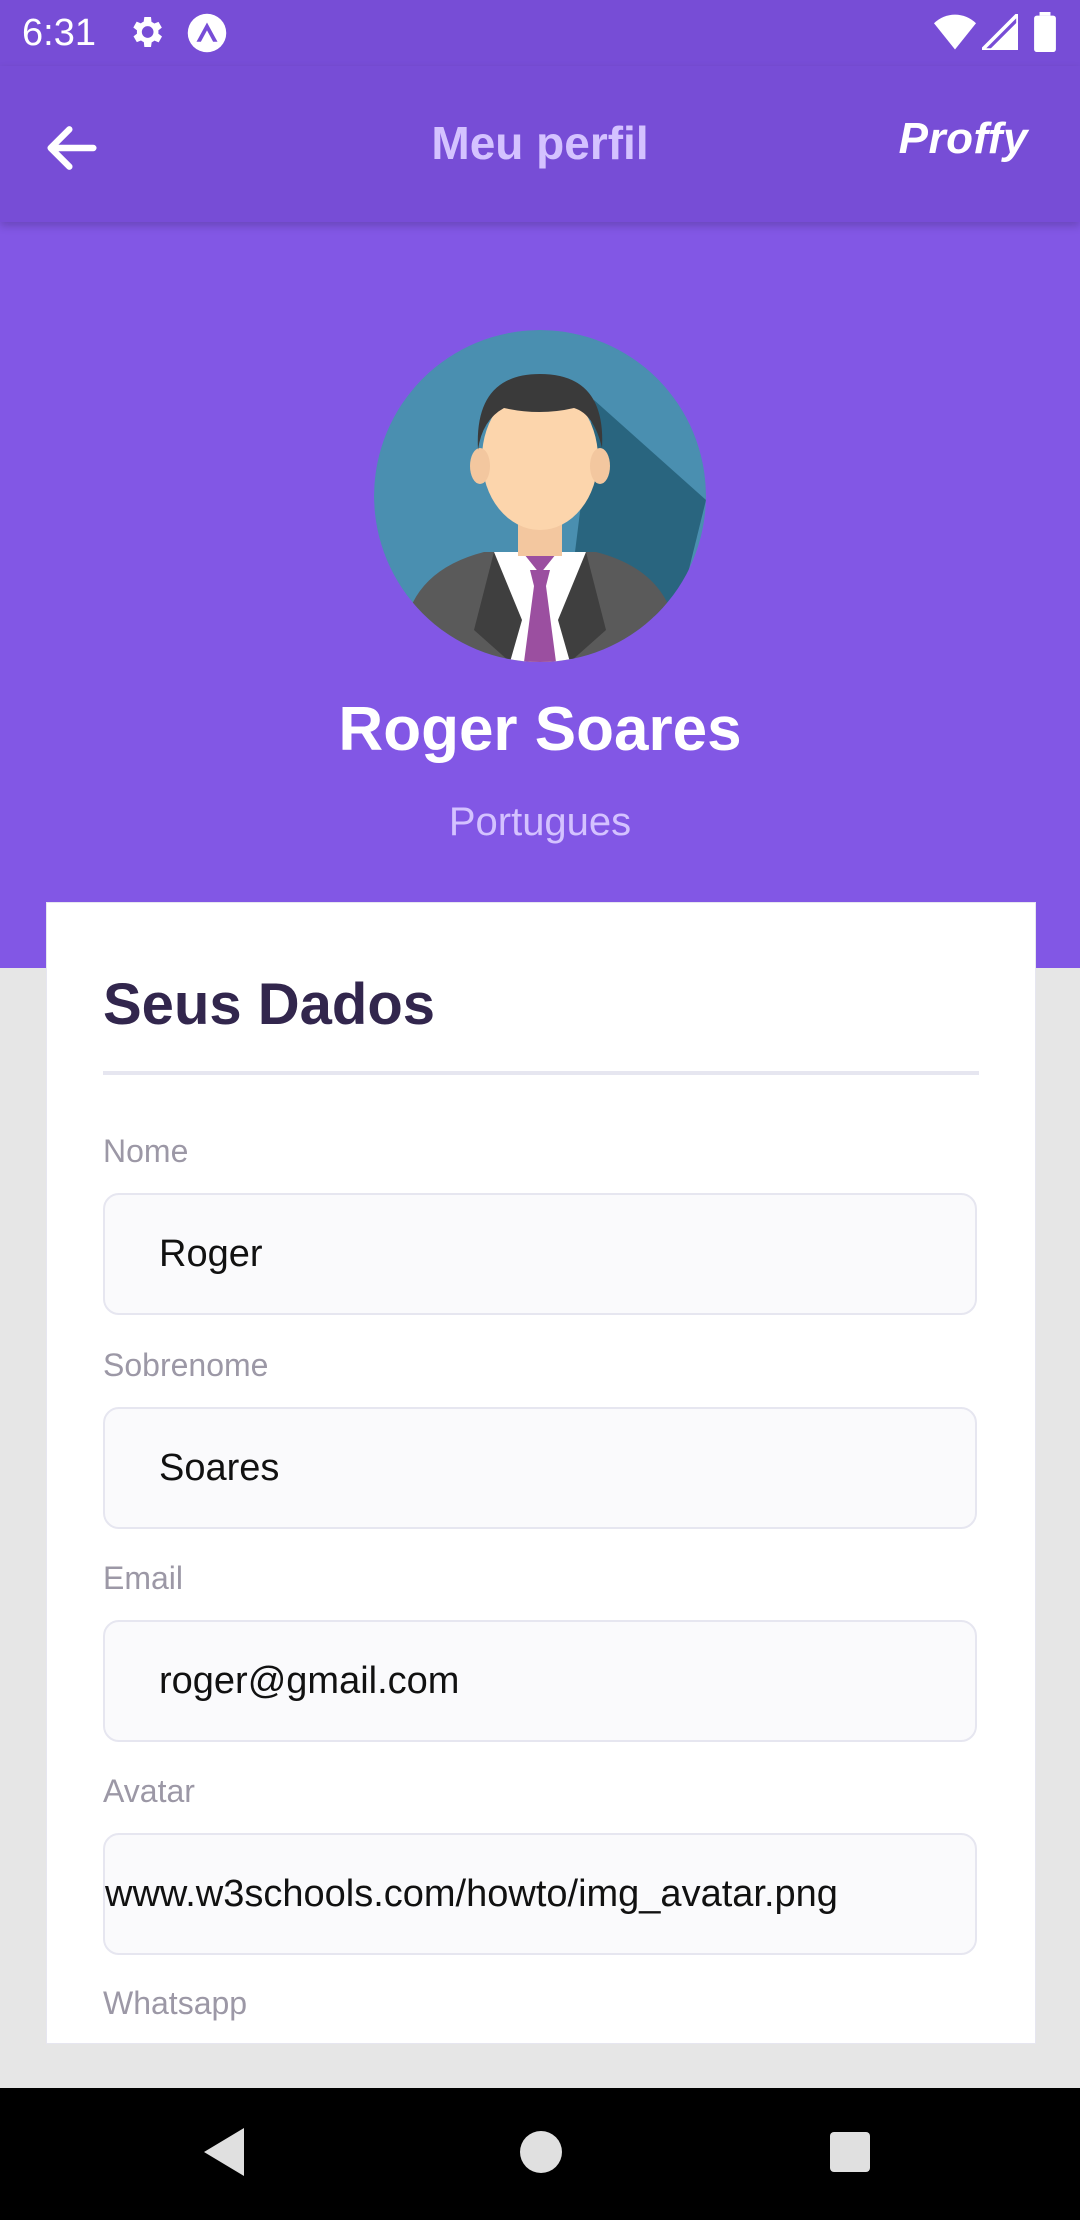 The image size is (1080, 2220). What do you see at coordinates (541, 2157) in the screenshot?
I see `home-circle-icon` at bounding box center [541, 2157].